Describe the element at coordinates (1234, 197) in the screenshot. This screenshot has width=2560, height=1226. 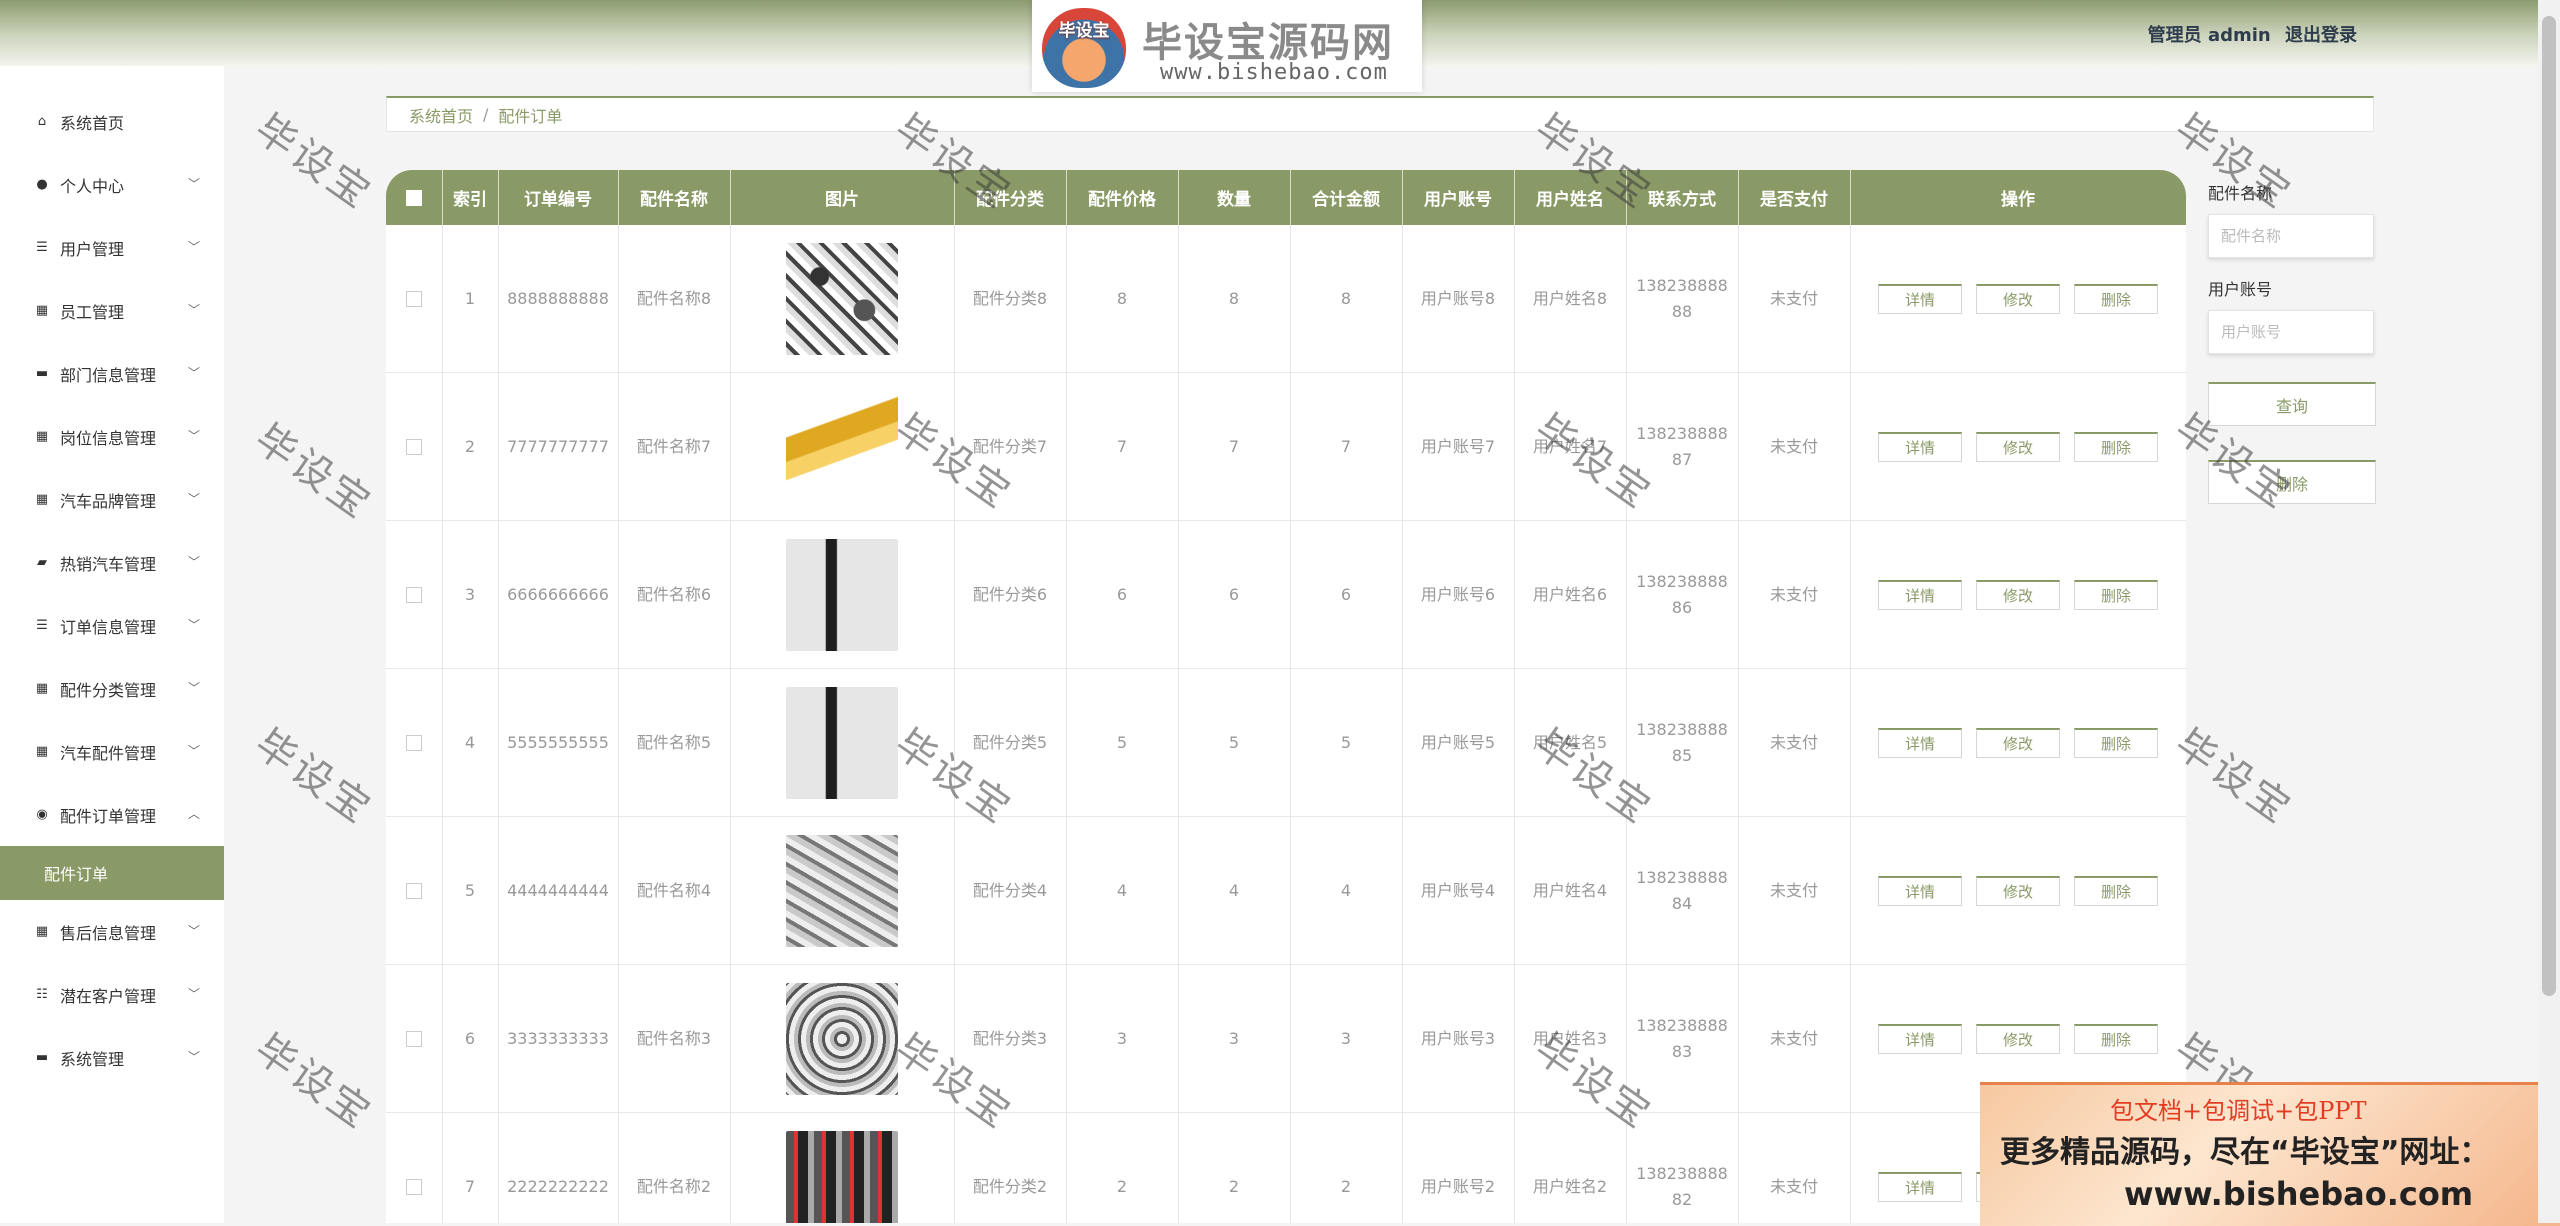
I see `column-header: 数量` at that location.